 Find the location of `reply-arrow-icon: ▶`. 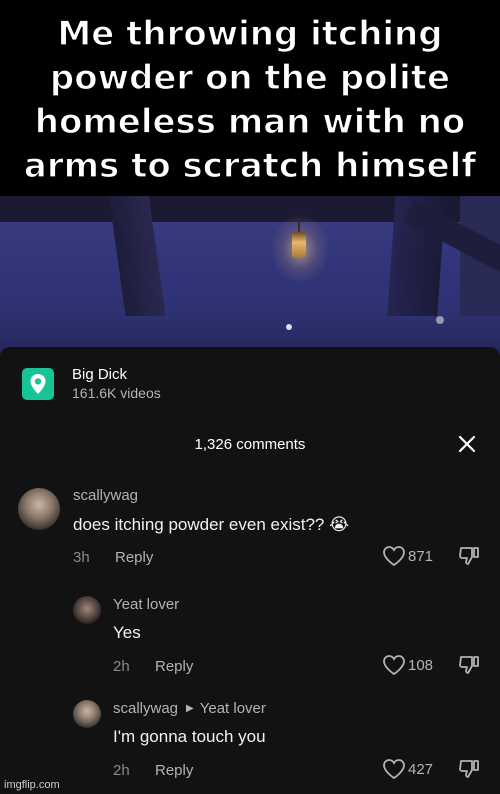

reply-arrow-icon: ▶ is located at coordinates (190, 708).